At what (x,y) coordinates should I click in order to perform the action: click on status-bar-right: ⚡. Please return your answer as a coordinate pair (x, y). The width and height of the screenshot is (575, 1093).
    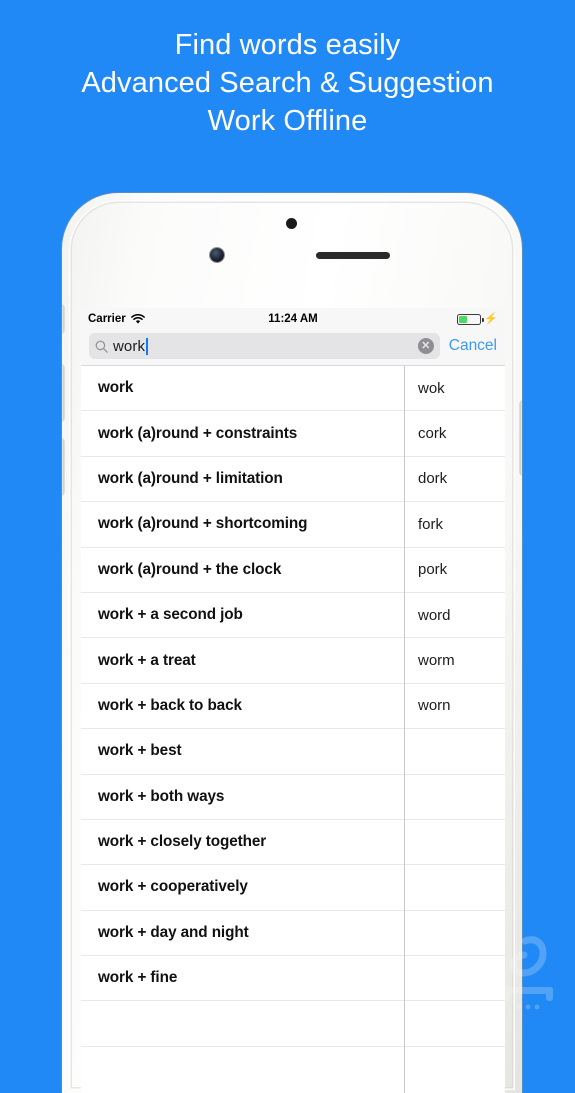
    Looking at the image, I should click on (477, 318).